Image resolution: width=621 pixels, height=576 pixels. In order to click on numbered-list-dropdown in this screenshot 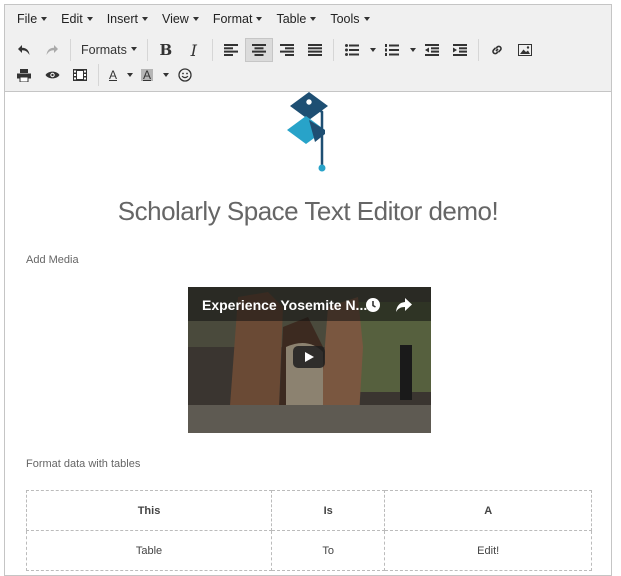, I will do `click(412, 50)`.